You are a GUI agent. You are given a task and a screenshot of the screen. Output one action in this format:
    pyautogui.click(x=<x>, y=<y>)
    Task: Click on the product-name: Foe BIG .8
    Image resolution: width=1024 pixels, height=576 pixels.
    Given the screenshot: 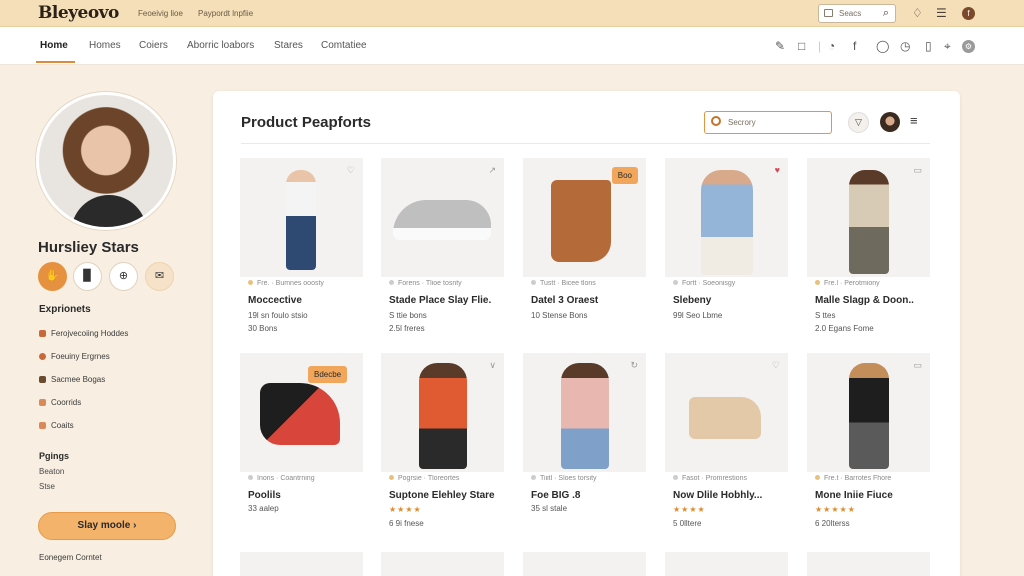 What is the action you would take?
    pyautogui.click(x=555, y=495)
    